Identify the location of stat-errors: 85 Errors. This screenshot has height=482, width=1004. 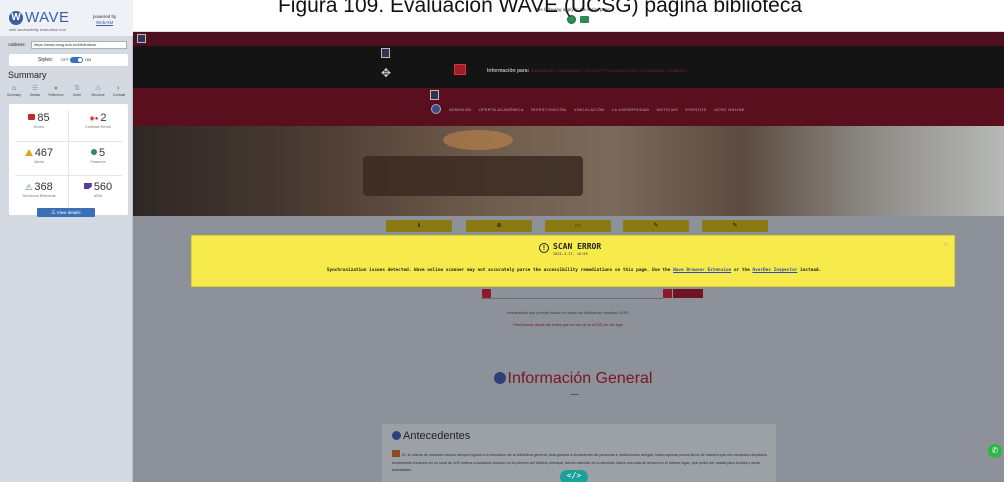
(39, 121).